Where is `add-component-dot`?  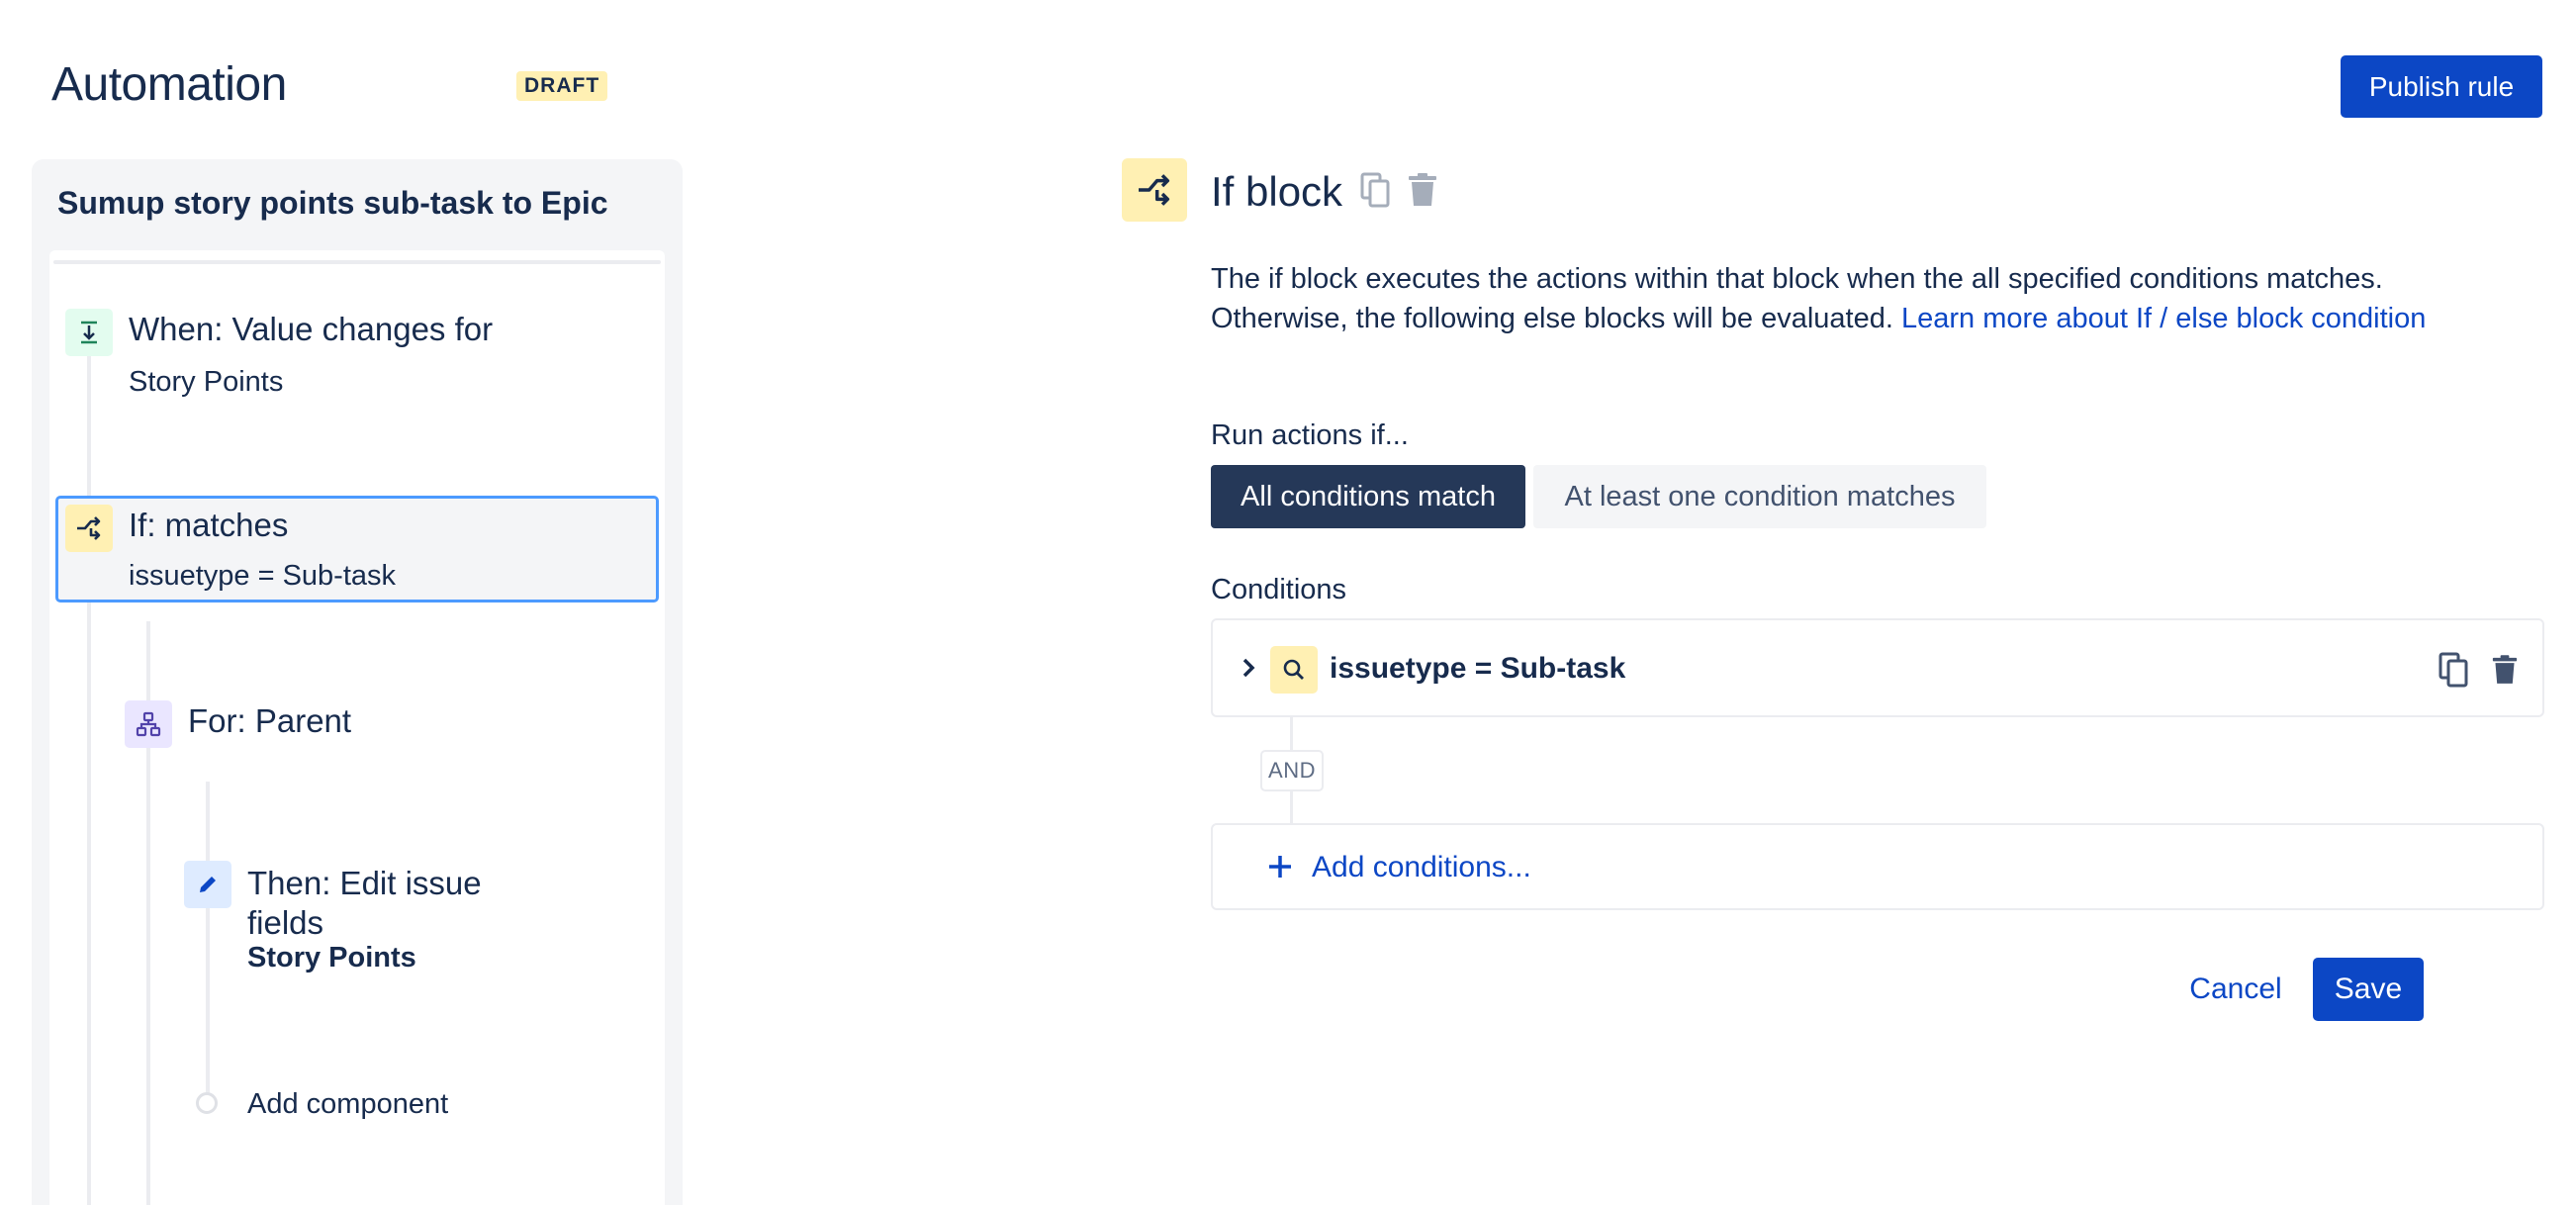 add-component-dot is located at coordinates (207, 1103).